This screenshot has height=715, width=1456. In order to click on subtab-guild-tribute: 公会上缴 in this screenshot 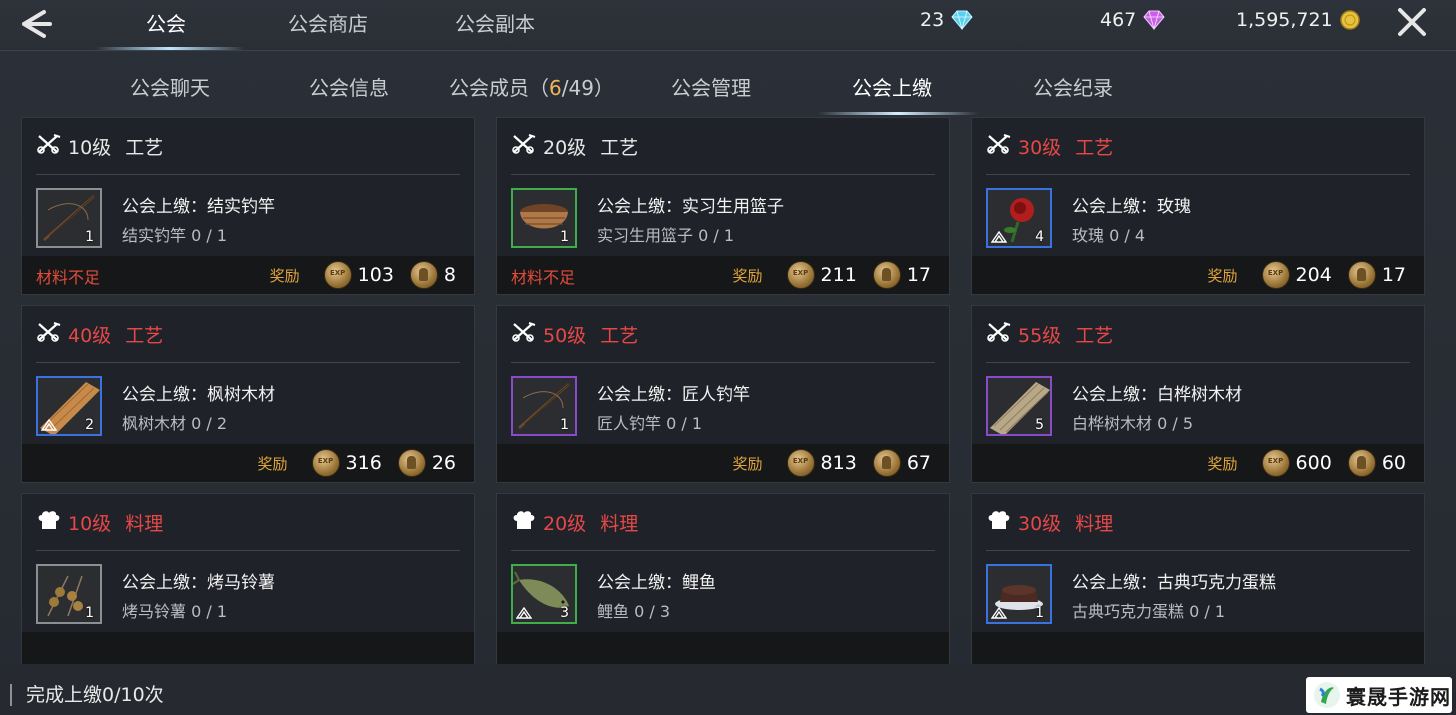, I will do `click(892, 86)`.